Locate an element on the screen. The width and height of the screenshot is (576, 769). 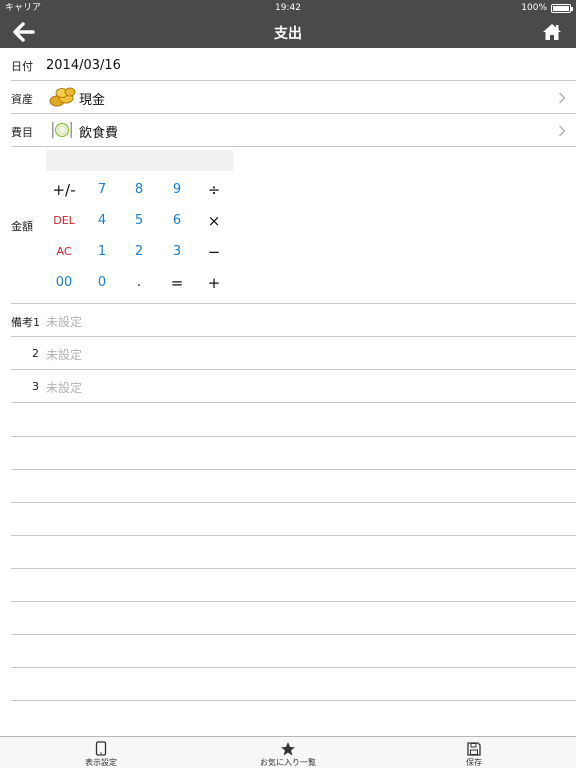
tab-display-settings: 表示設定 is located at coordinates (101, 753).